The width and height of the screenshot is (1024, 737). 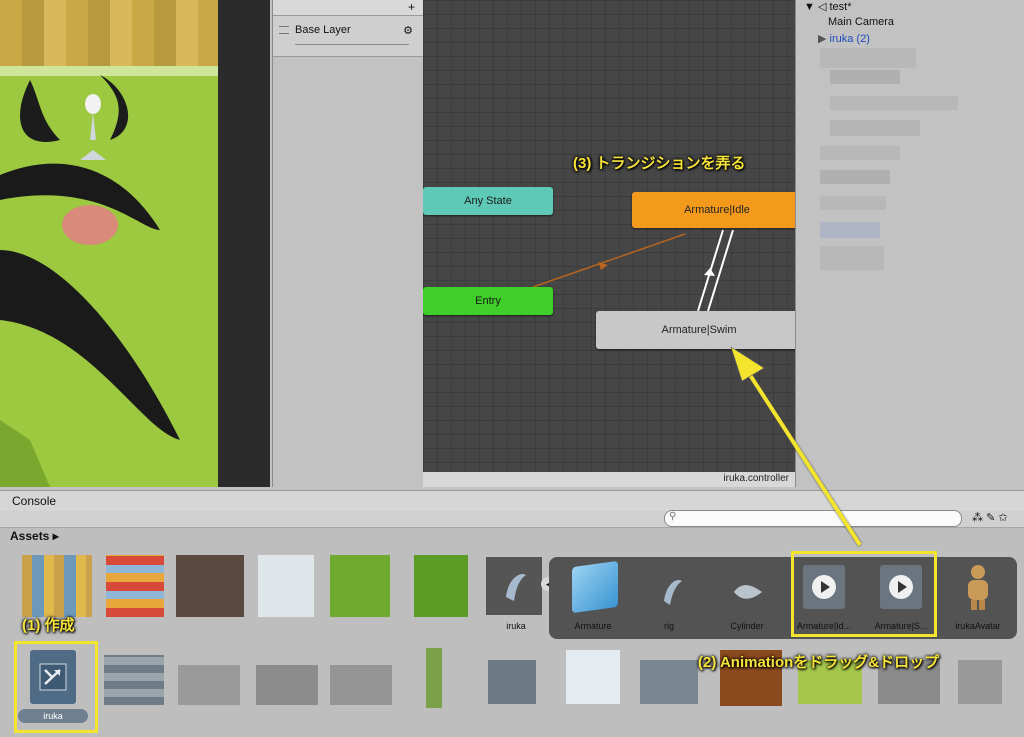 I want to click on annotation-step1: (1) 作成, so click(x=48, y=625).